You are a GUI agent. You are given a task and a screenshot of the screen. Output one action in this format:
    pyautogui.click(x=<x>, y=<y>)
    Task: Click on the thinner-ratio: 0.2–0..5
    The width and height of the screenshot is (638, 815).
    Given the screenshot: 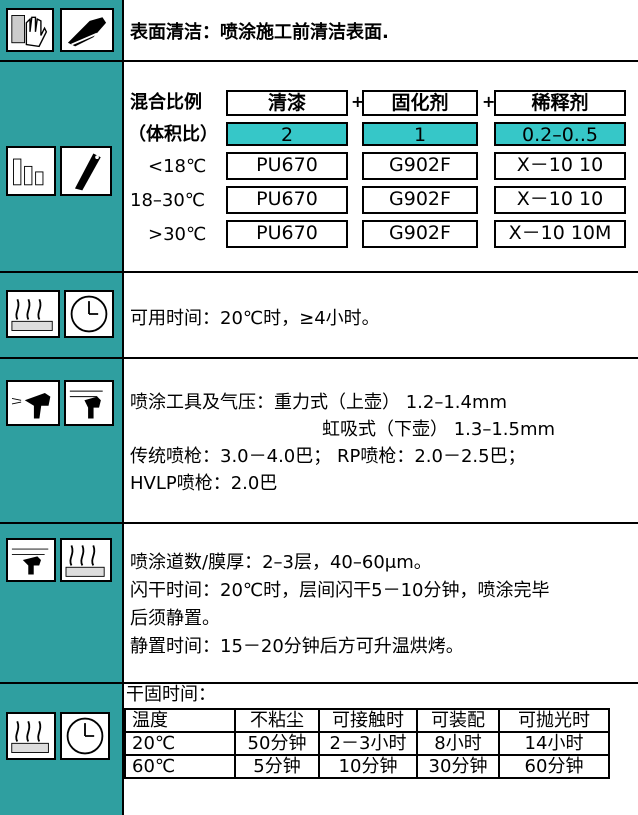 What is the action you would take?
    pyautogui.click(x=560, y=134)
    